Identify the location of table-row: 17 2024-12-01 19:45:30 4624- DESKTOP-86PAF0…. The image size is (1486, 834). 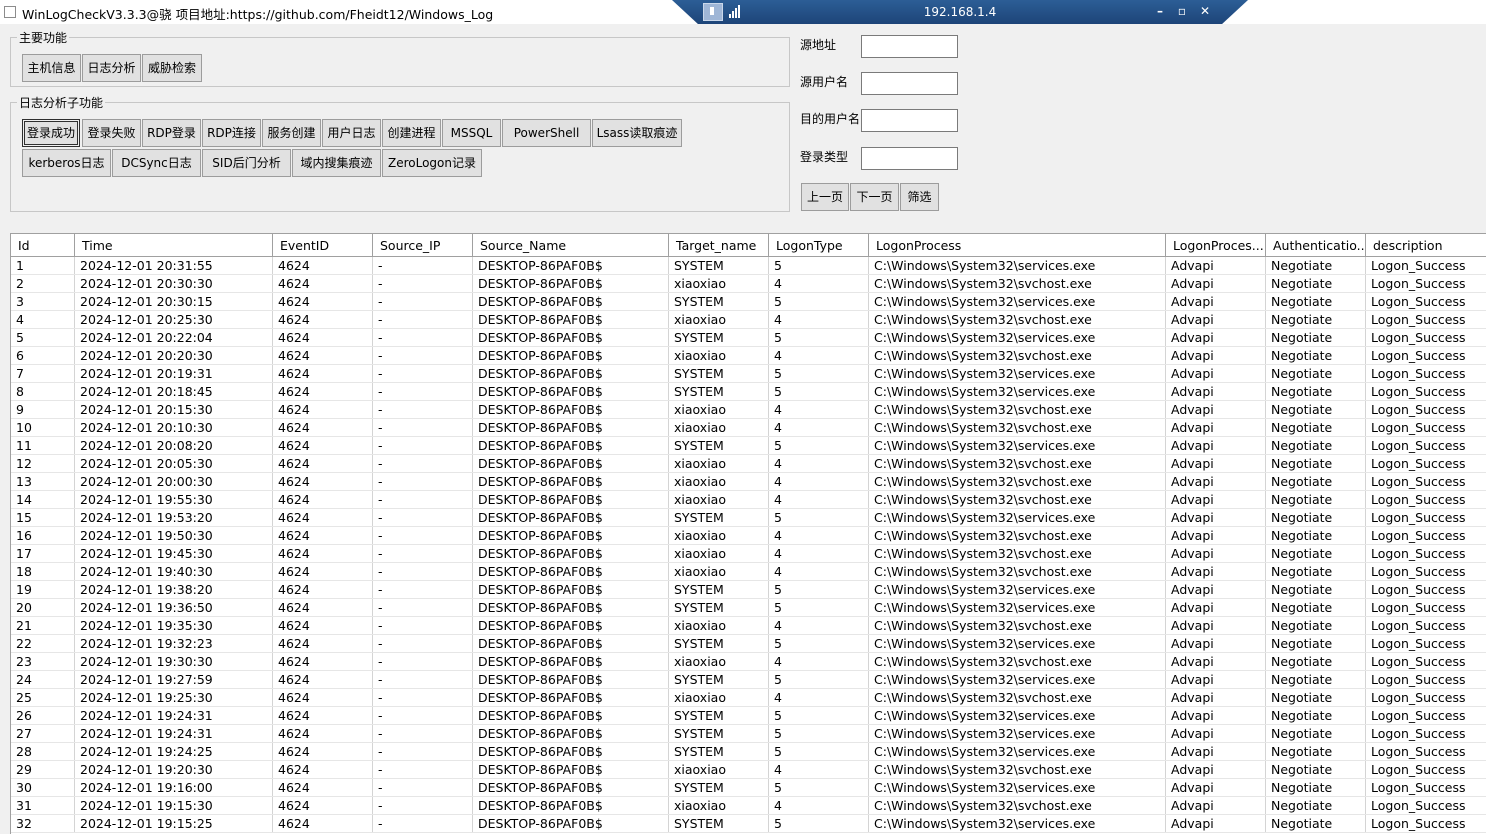
(748, 554).